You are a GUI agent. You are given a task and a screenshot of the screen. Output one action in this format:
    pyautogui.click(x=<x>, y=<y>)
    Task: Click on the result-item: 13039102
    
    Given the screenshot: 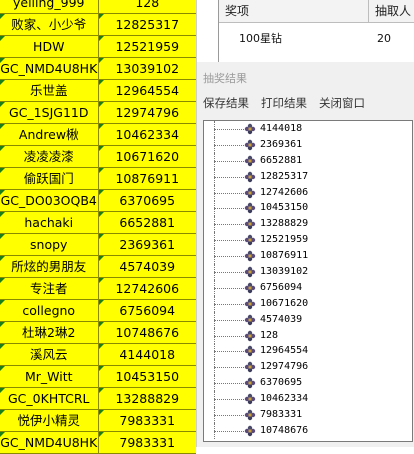 What is the action you would take?
    pyautogui.click(x=308, y=272)
    